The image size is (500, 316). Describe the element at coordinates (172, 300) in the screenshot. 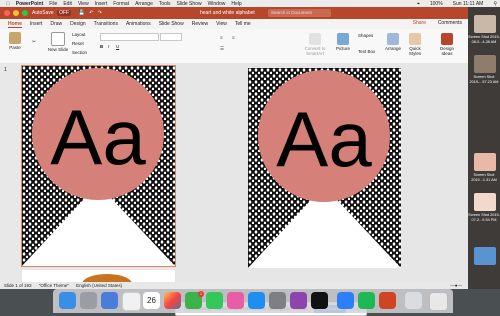

I see `photos-icon` at that location.